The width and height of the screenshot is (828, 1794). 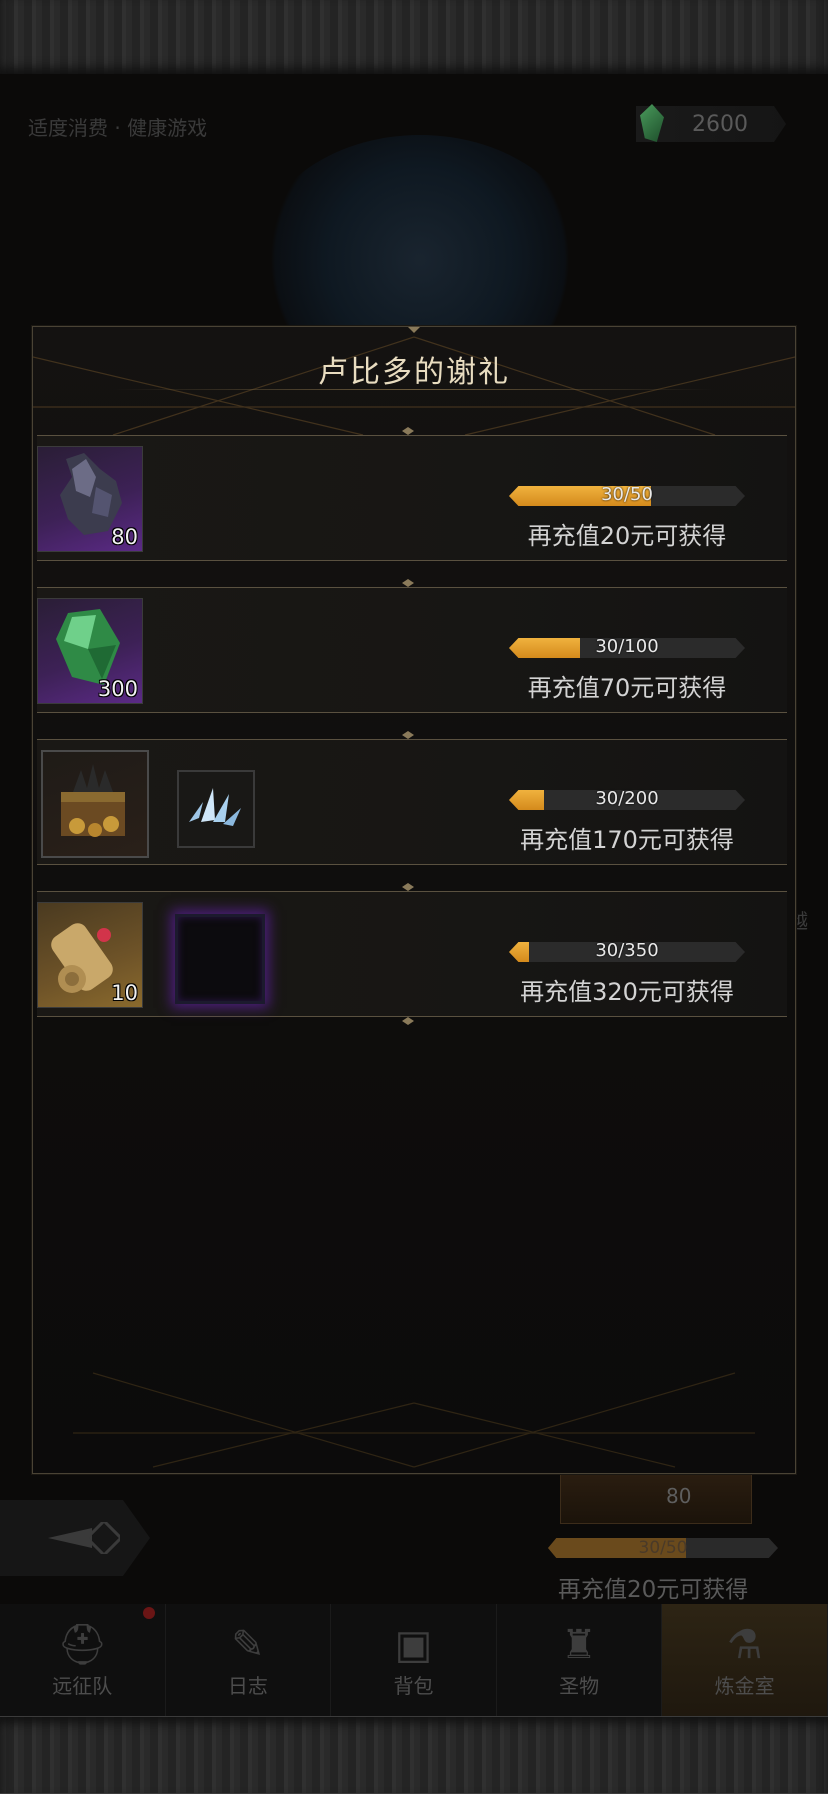 I want to click on progress-text: 30/100, so click(x=627, y=646).